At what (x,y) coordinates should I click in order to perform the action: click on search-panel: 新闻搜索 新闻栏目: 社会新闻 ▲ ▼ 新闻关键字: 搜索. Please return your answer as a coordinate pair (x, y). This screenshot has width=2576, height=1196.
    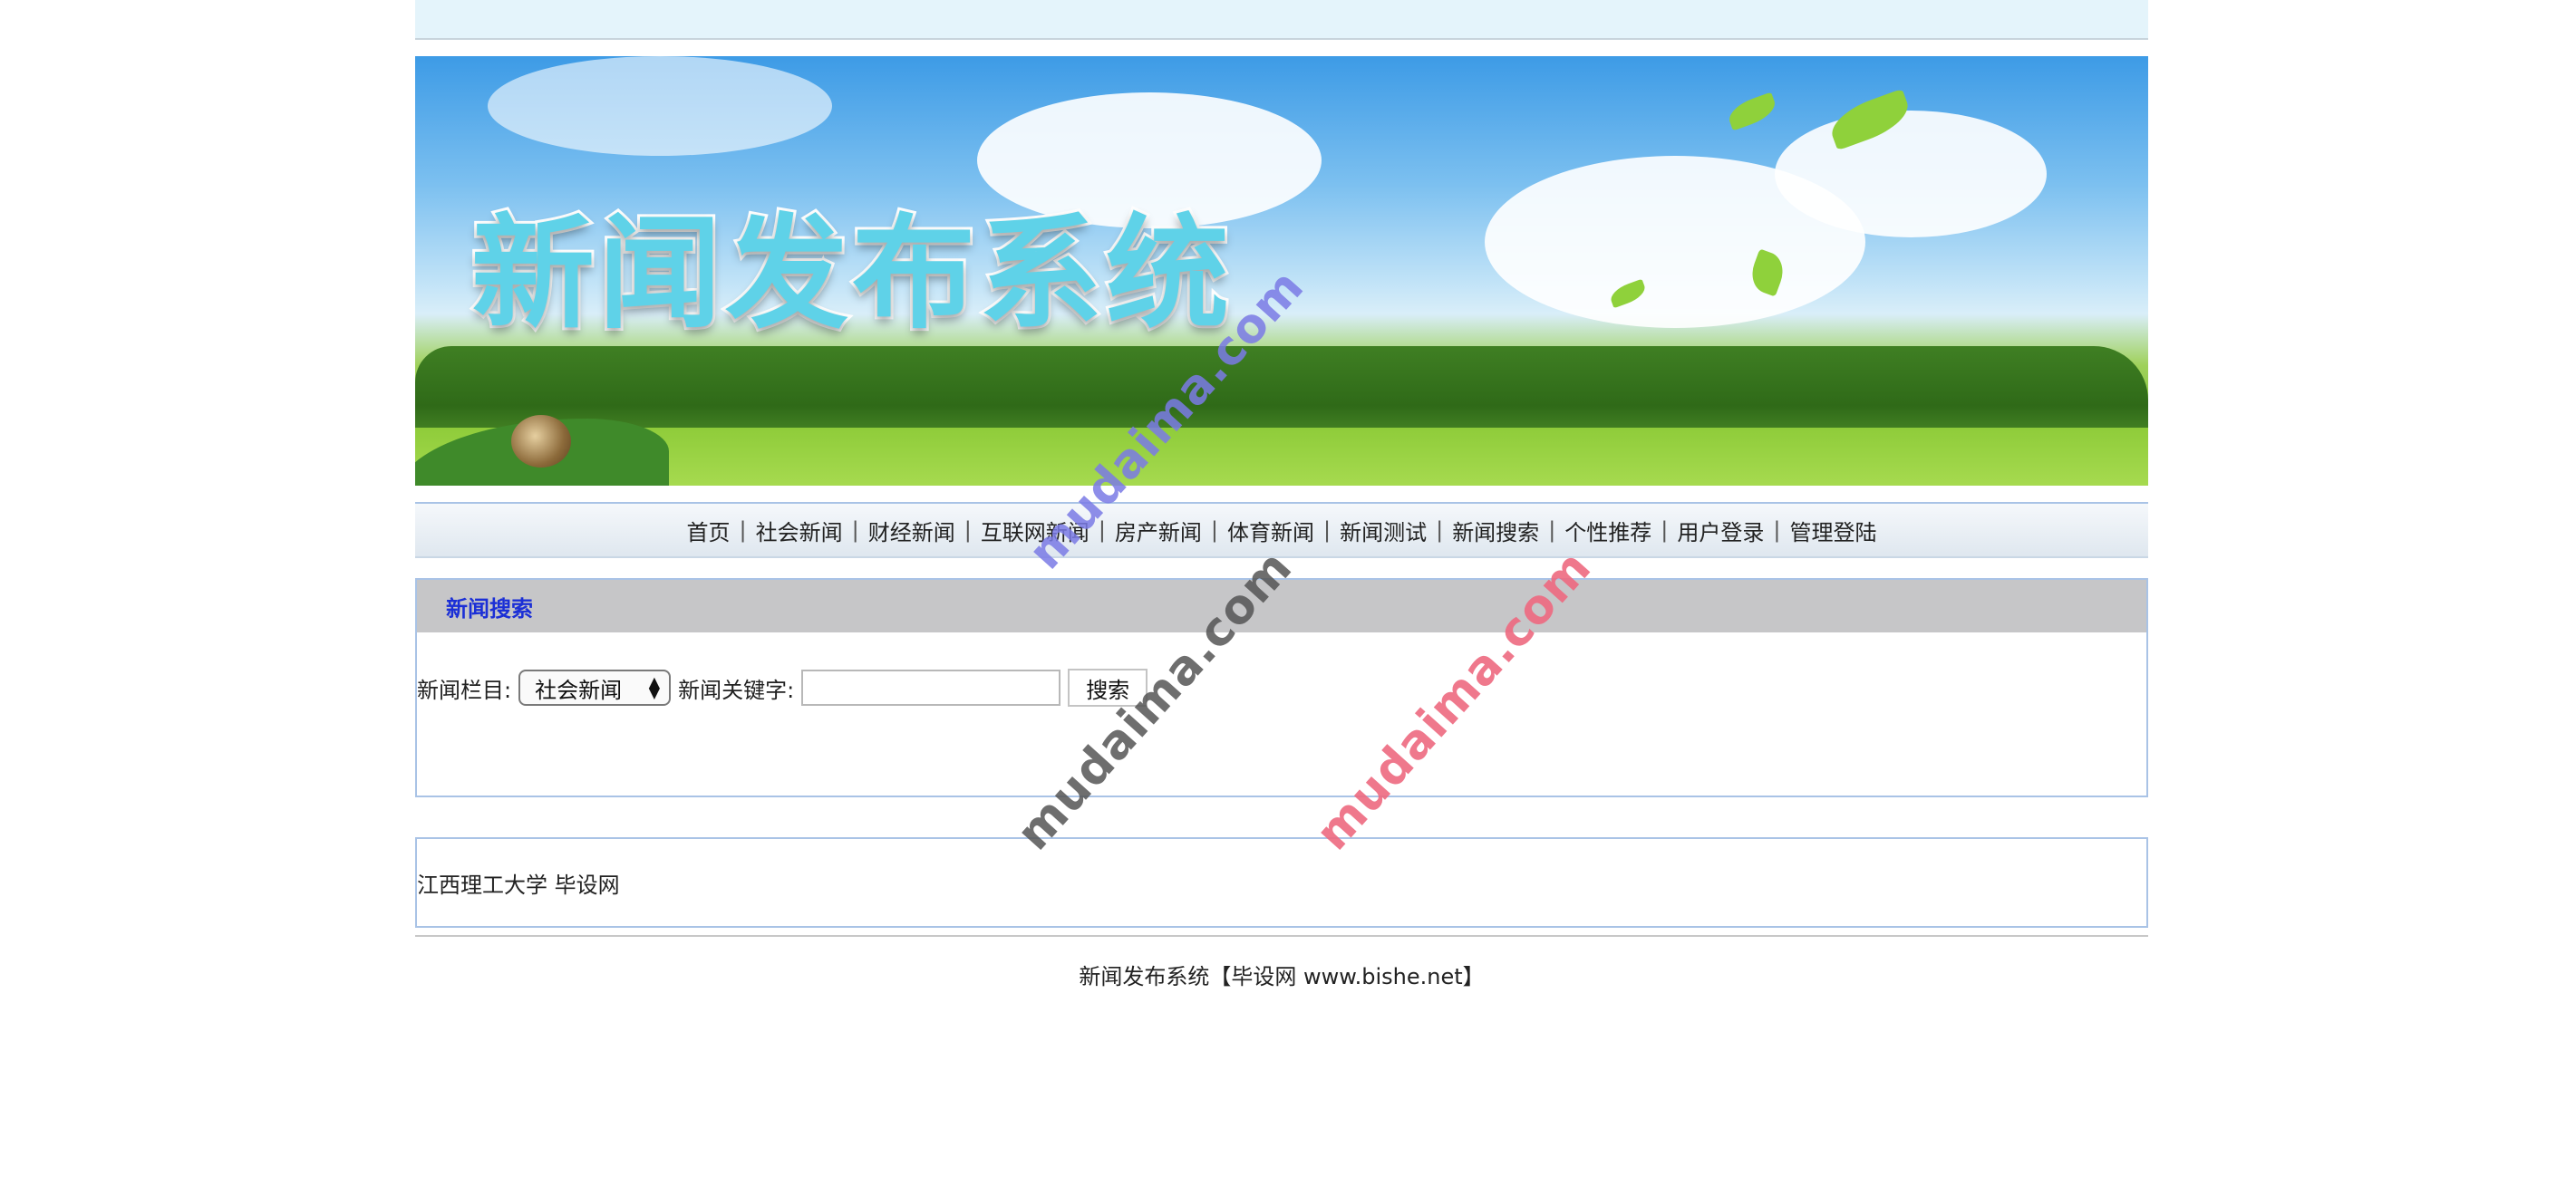
    Looking at the image, I should click on (1281, 687).